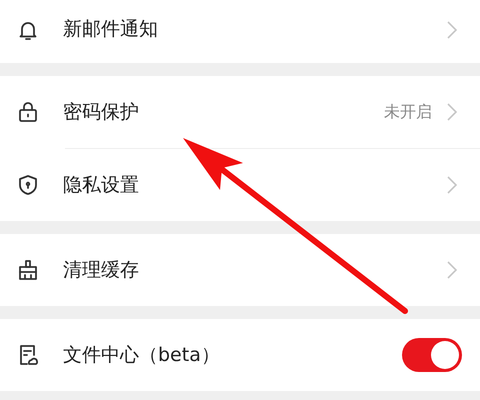 The width and height of the screenshot is (480, 400). What do you see at coordinates (101, 185) in the screenshot?
I see `setting-label: 隐私设置` at bounding box center [101, 185].